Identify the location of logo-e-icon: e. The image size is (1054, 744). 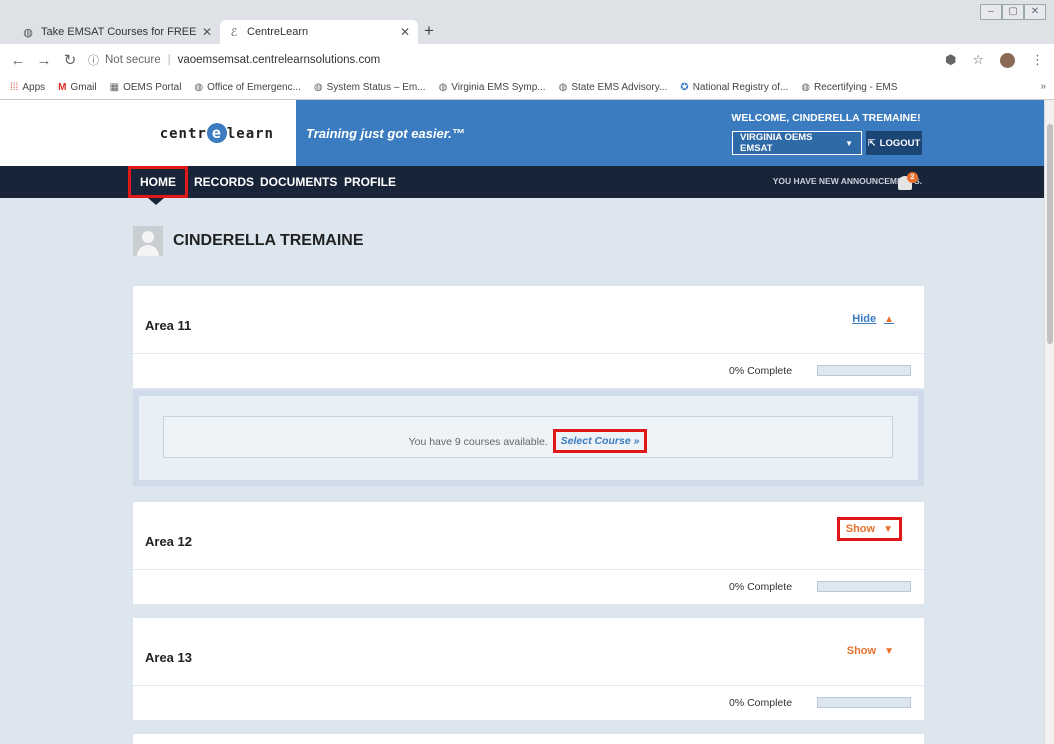
(216, 133).